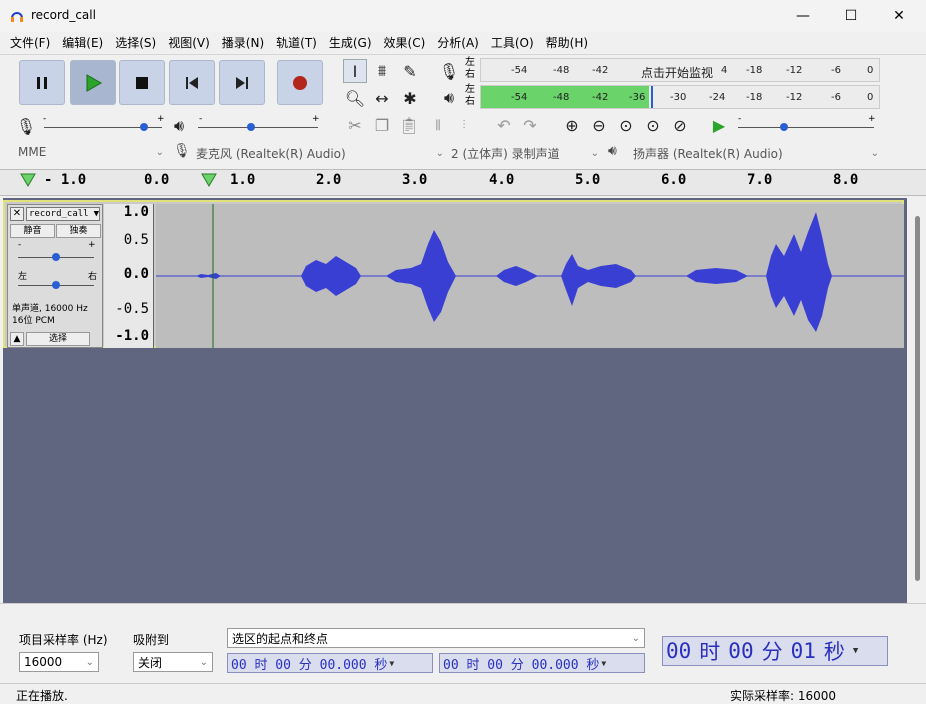 The width and height of the screenshot is (926, 704). What do you see at coordinates (296, 43) in the screenshot?
I see `menu-tracks: 轨道(T)` at bounding box center [296, 43].